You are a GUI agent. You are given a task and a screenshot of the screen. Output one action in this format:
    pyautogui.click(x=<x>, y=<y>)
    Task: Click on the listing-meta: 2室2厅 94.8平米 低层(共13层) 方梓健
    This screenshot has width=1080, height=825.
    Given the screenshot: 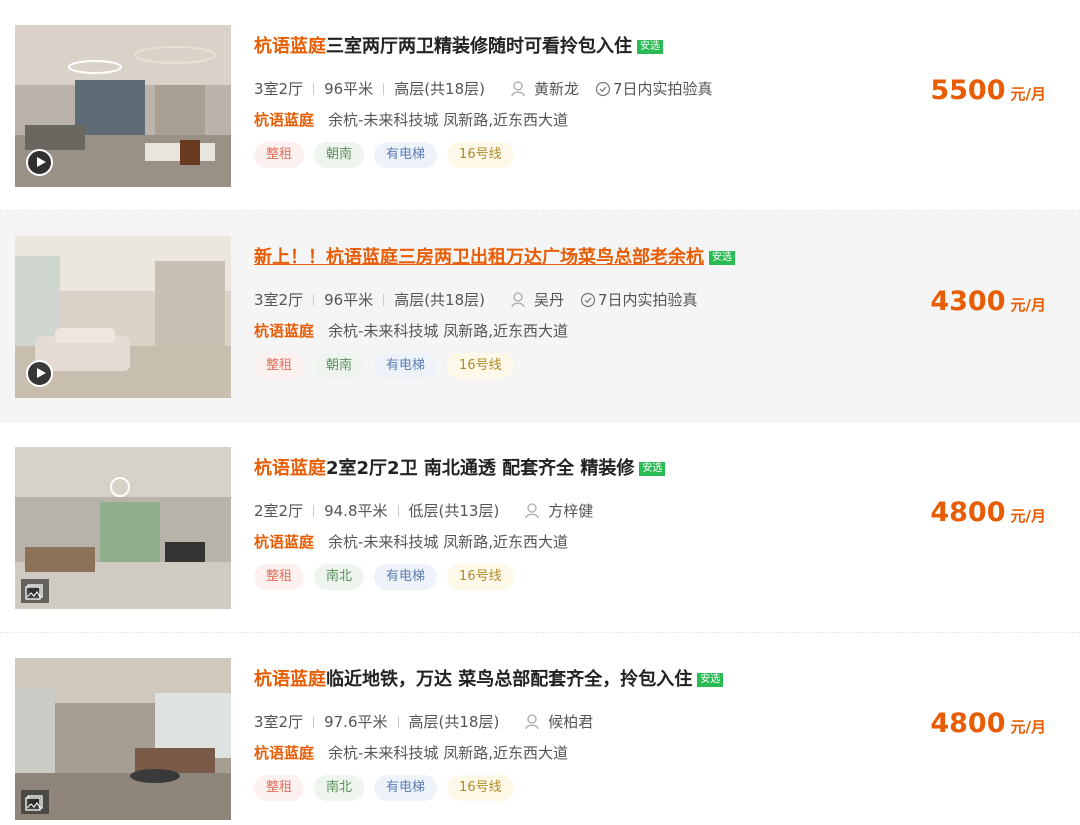 What is the action you would take?
    pyautogui.click(x=574, y=511)
    